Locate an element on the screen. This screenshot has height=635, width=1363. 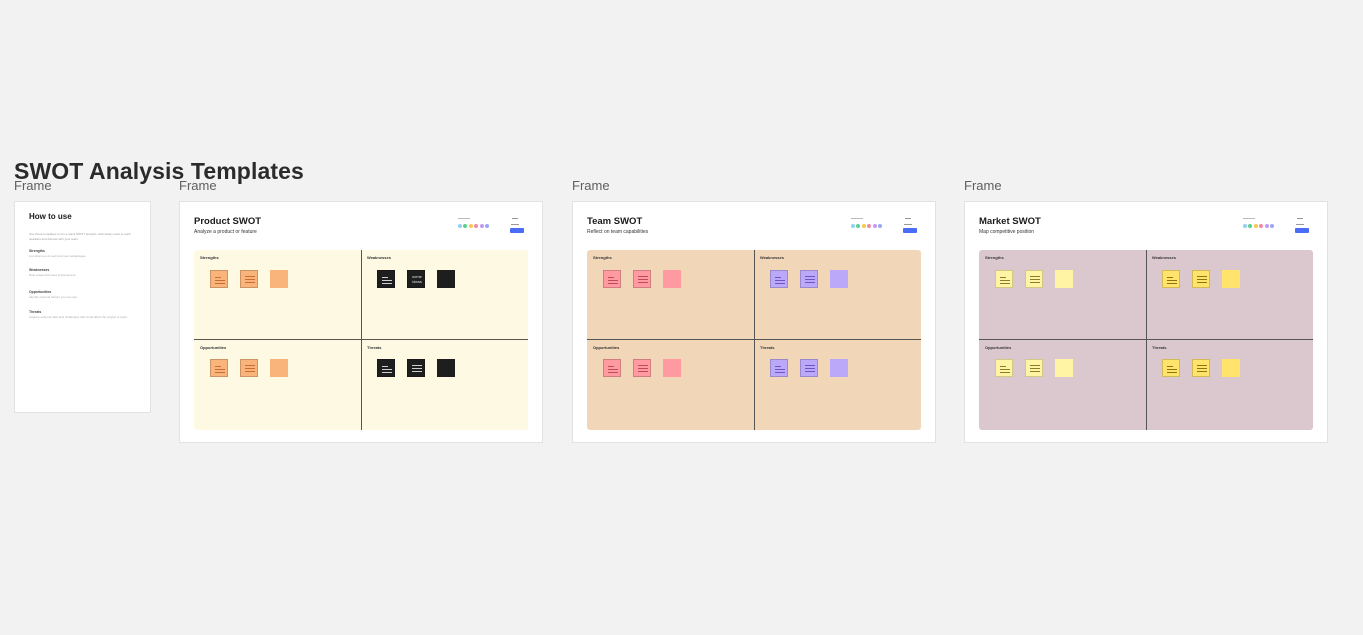
quadrant-label: Threats is located at coordinates (374, 347).